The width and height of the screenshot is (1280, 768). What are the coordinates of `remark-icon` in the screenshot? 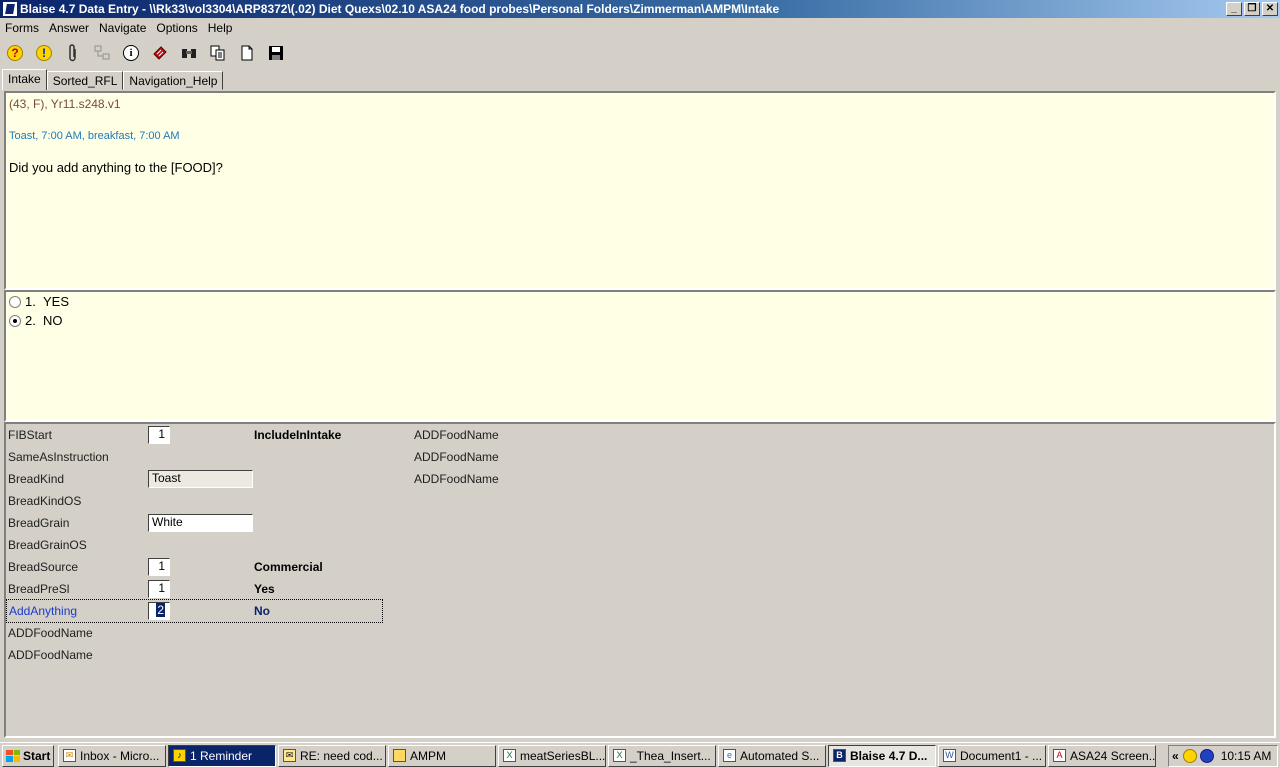 It's located at (160, 53).